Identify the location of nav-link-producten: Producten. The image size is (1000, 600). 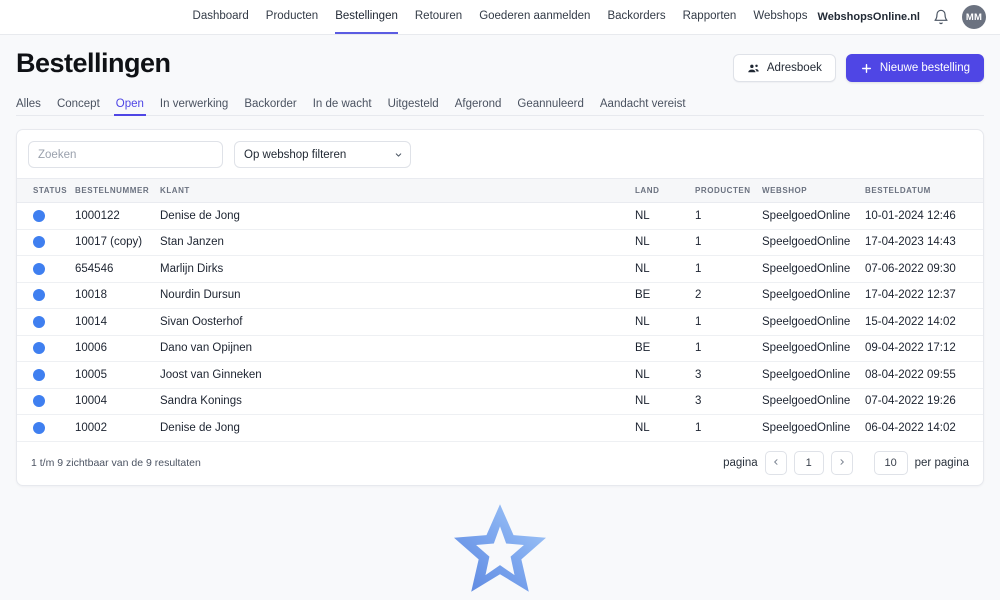
(292, 17).